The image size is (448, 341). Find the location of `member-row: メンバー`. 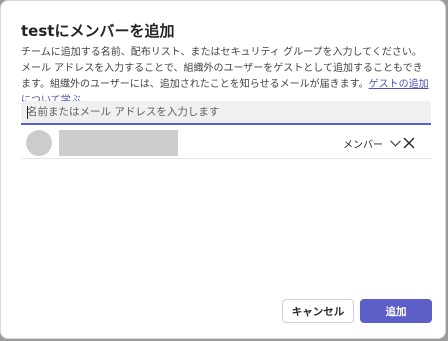

member-row: メンバー is located at coordinates (226, 143).